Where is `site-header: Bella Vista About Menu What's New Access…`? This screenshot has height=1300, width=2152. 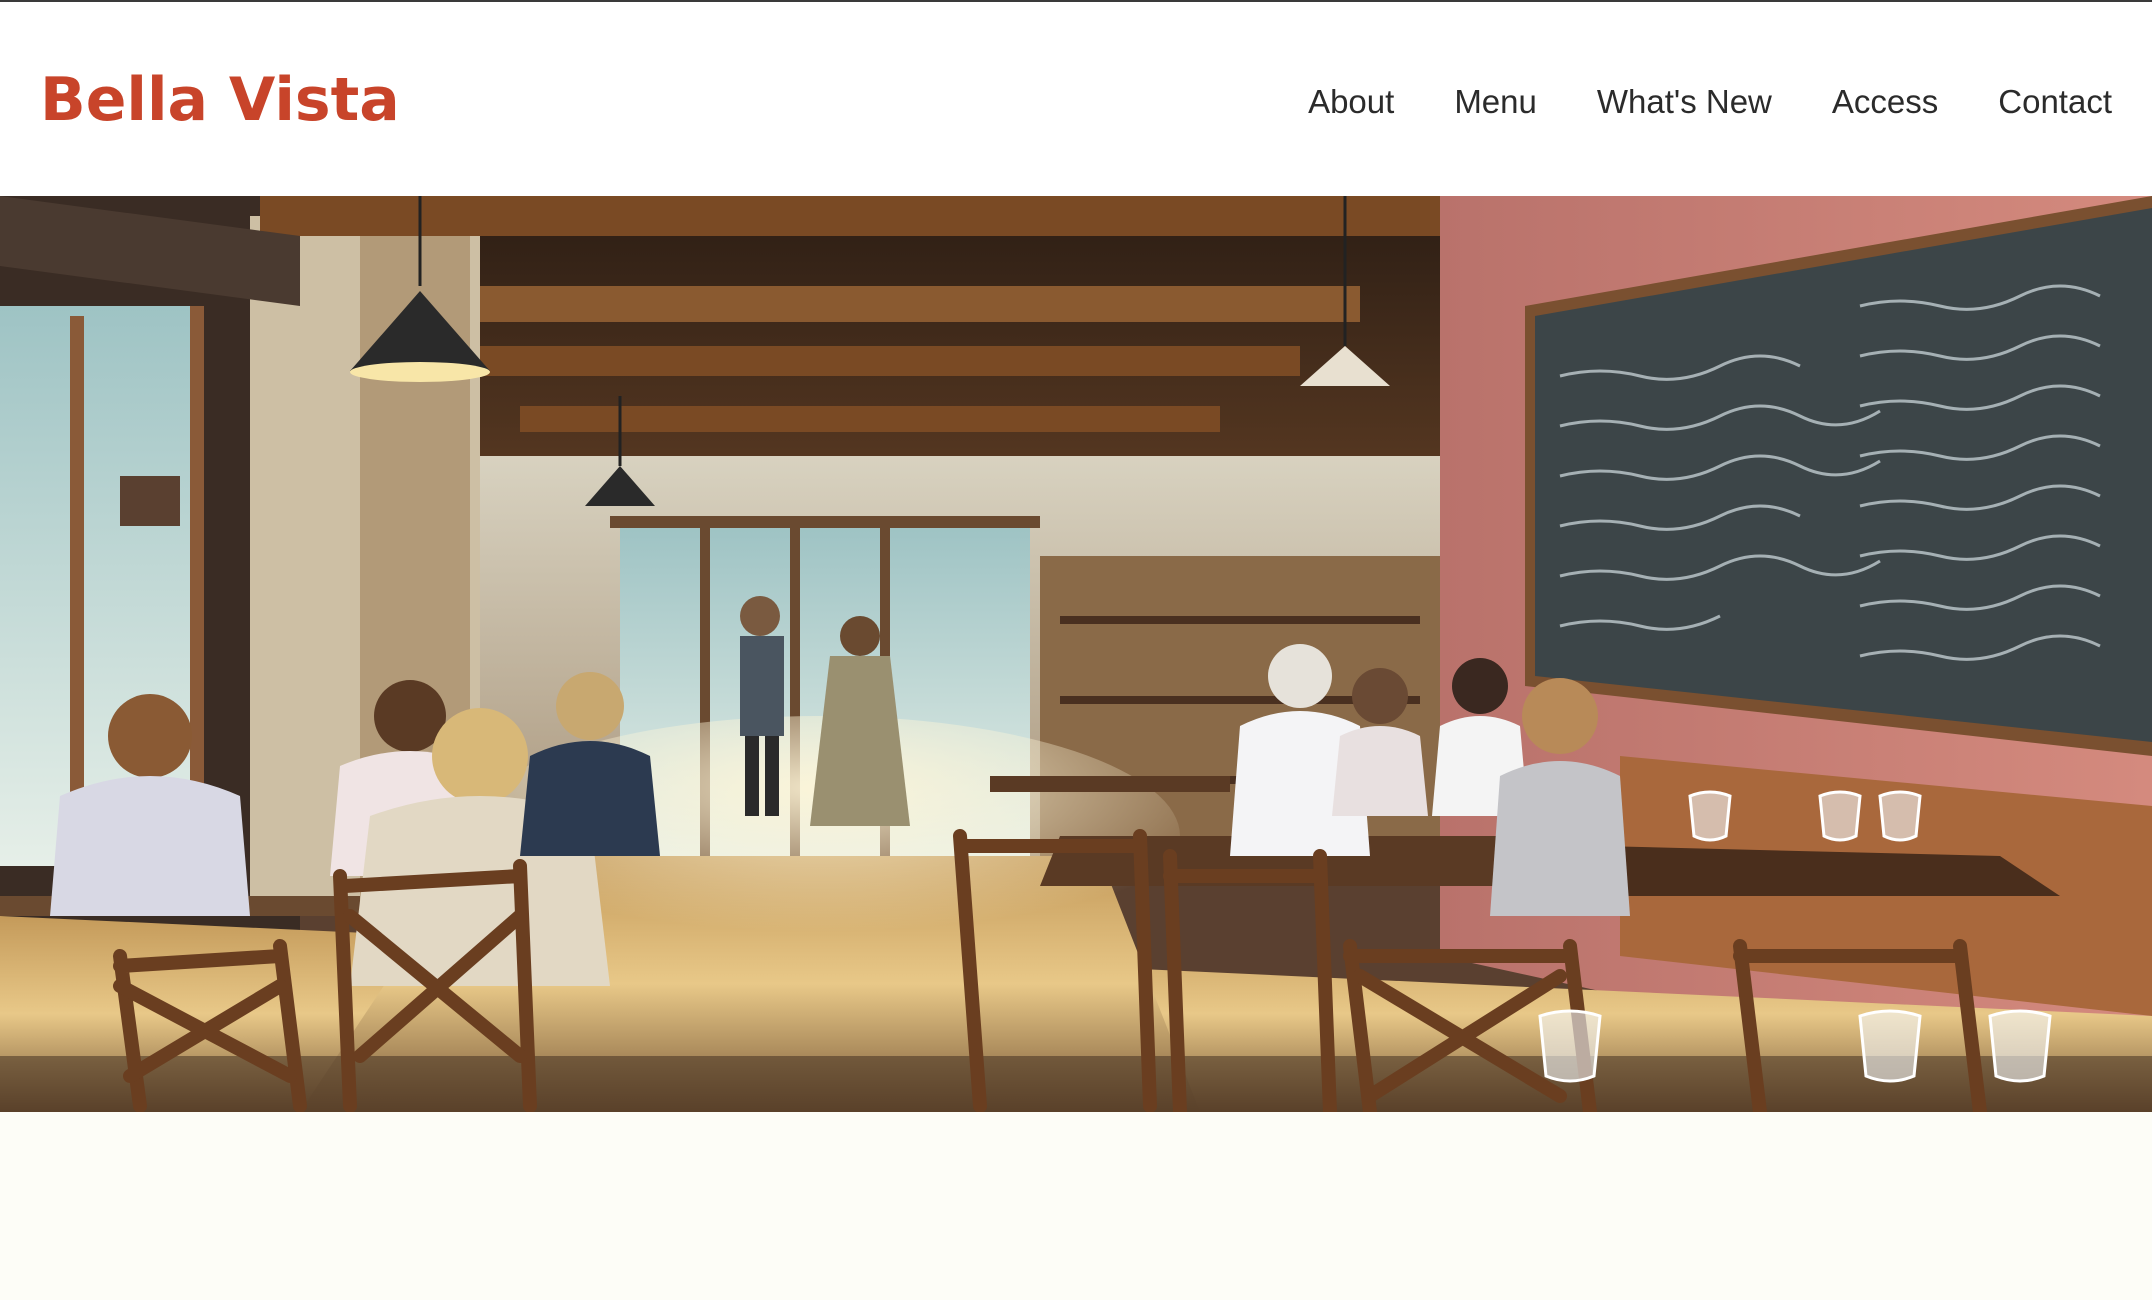 site-header: Bella Vista About Menu What's New Access… is located at coordinates (1076, 99).